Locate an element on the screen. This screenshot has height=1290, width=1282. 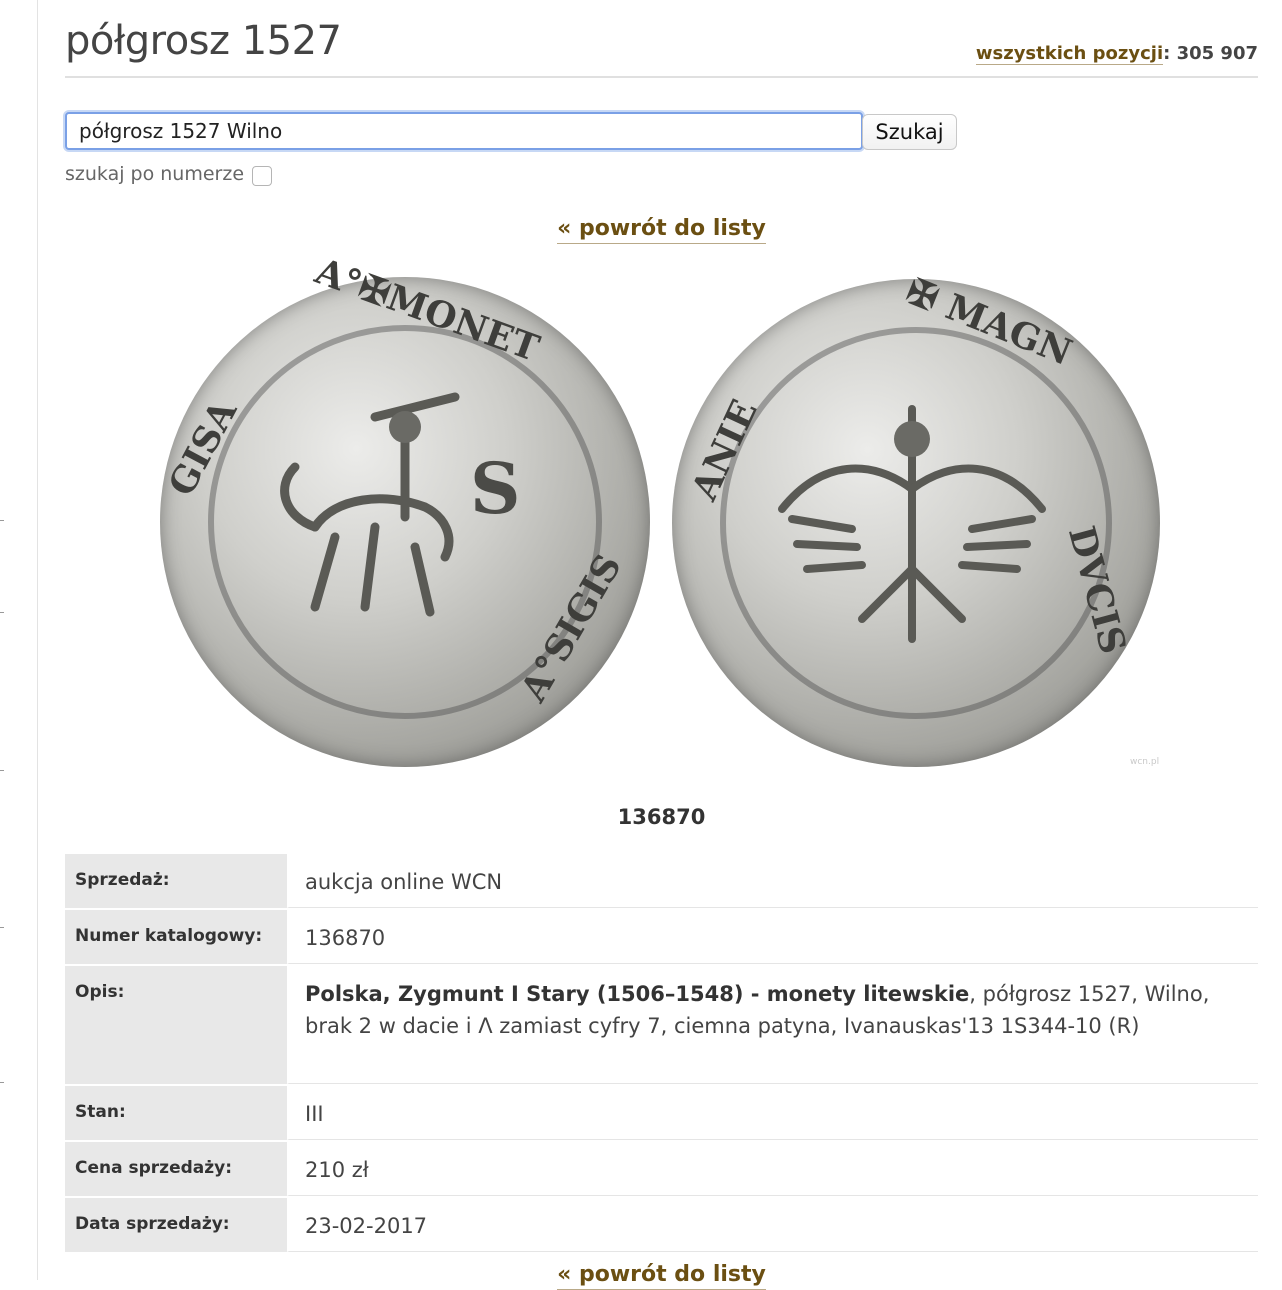
search-input is located at coordinates (464, 131).